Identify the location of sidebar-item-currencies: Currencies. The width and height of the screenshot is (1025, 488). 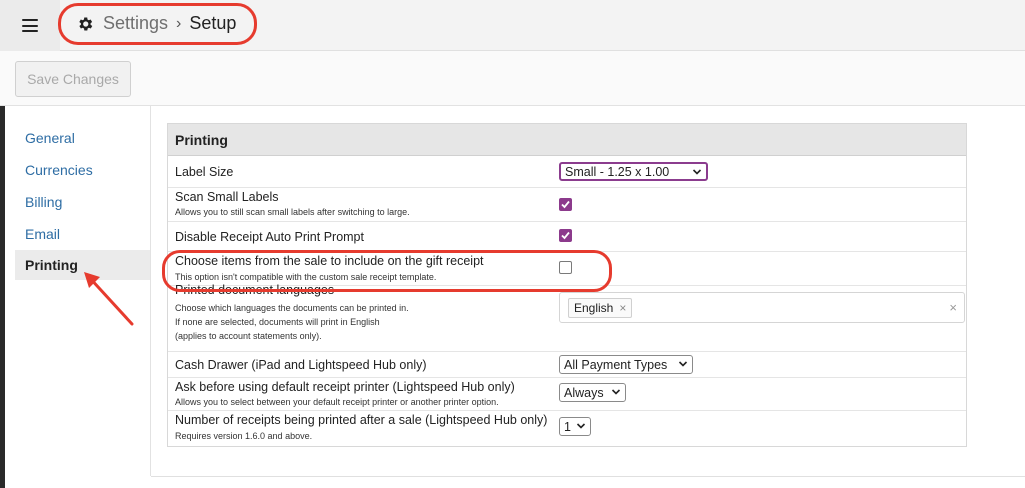
(82, 170).